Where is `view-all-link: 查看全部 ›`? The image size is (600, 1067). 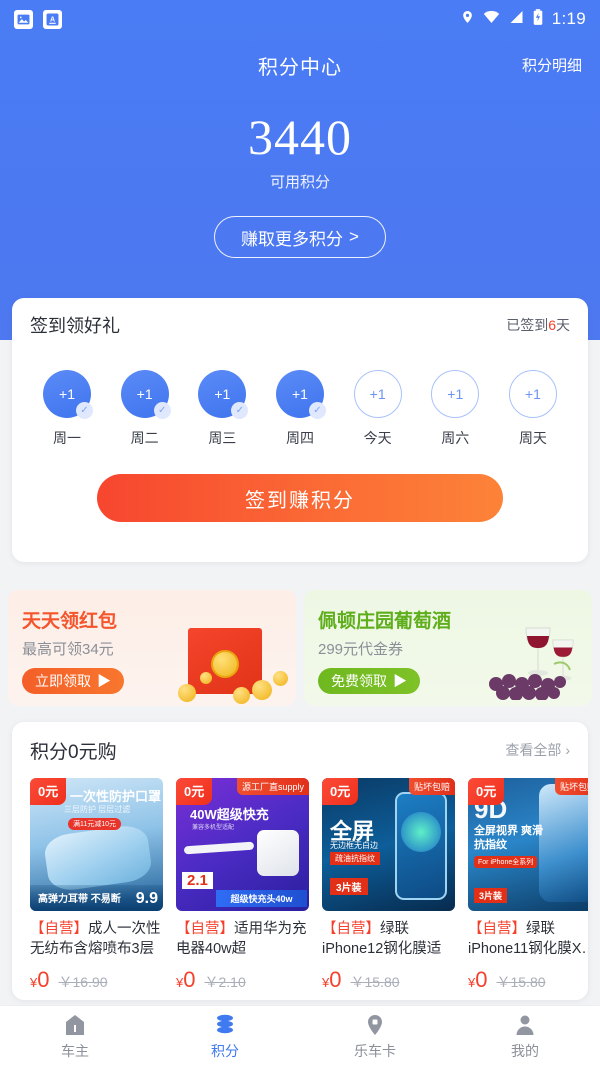 view-all-link: 查看全部 › is located at coordinates (537, 750).